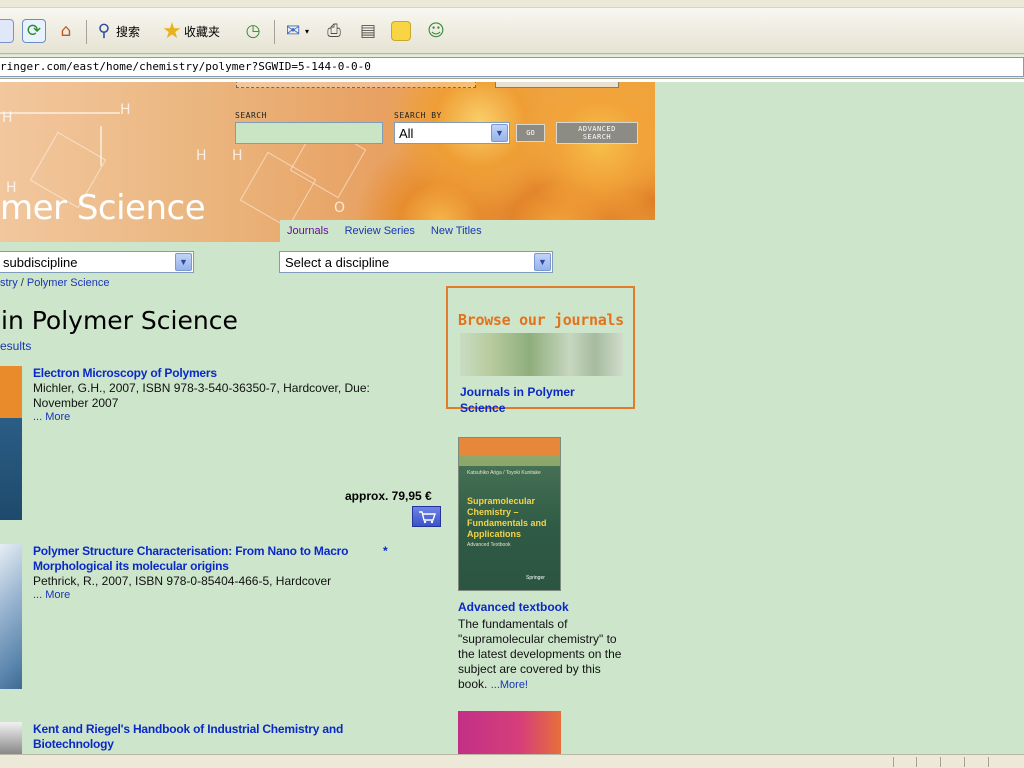 The image size is (1024, 768). I want to click on textbook-more-link: ...More!, so click(509, 685).